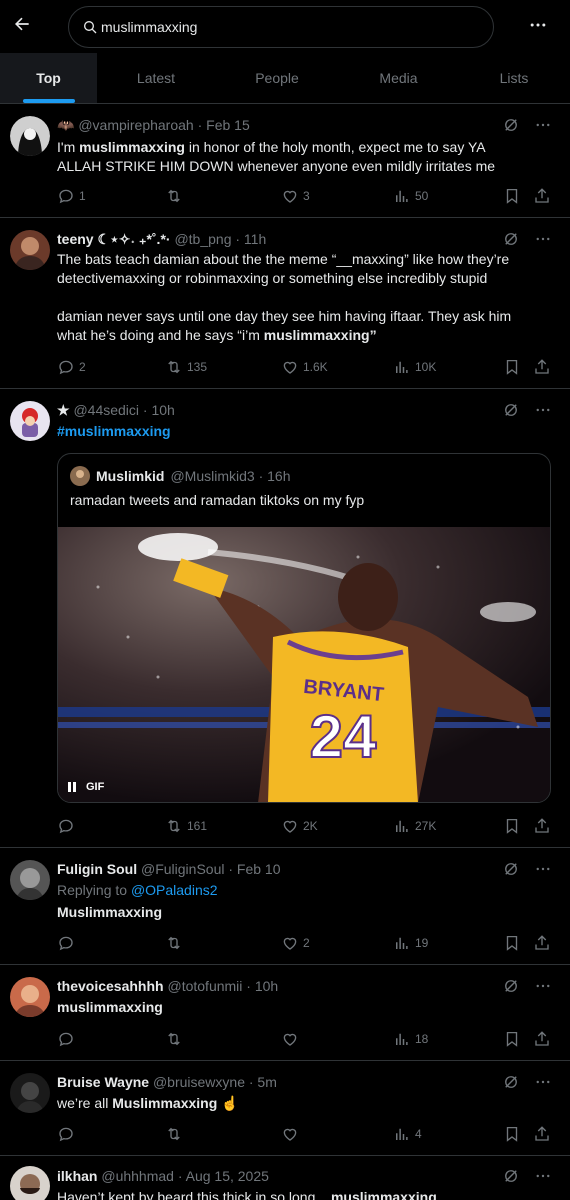 This screenshot has height=1200, width=570. I want to click on display-name: teeny ☾⋆✧˖ ₊*˚.*·, so click(114, 239).